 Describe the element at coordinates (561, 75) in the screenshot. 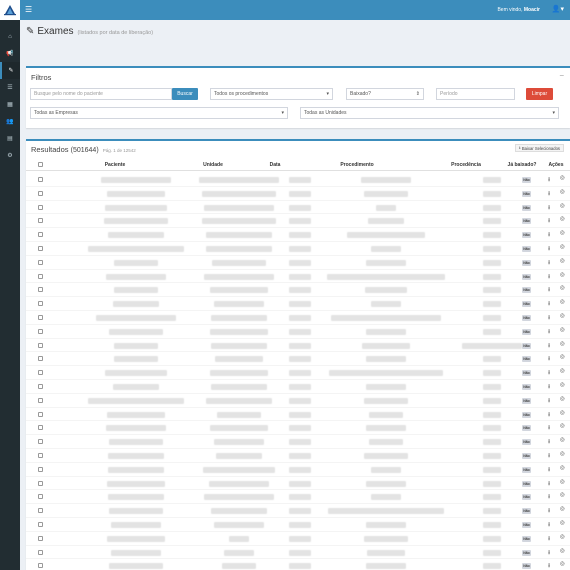

I see `collapse-button: −` at that location.